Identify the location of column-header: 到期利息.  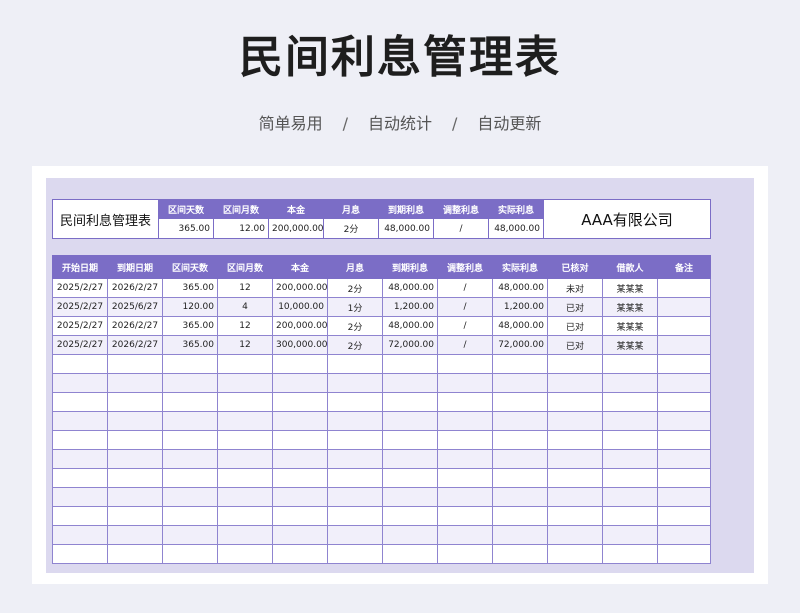
(410, 267).